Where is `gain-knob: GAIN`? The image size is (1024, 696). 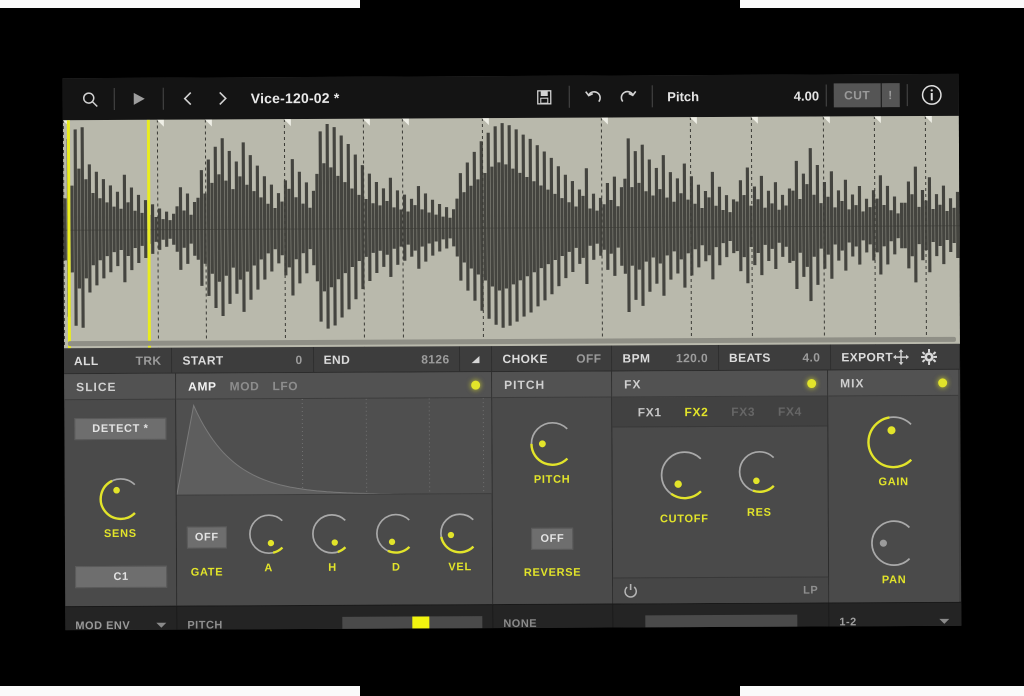 gain-knob: GAIN is located at coordinates (893, 451).